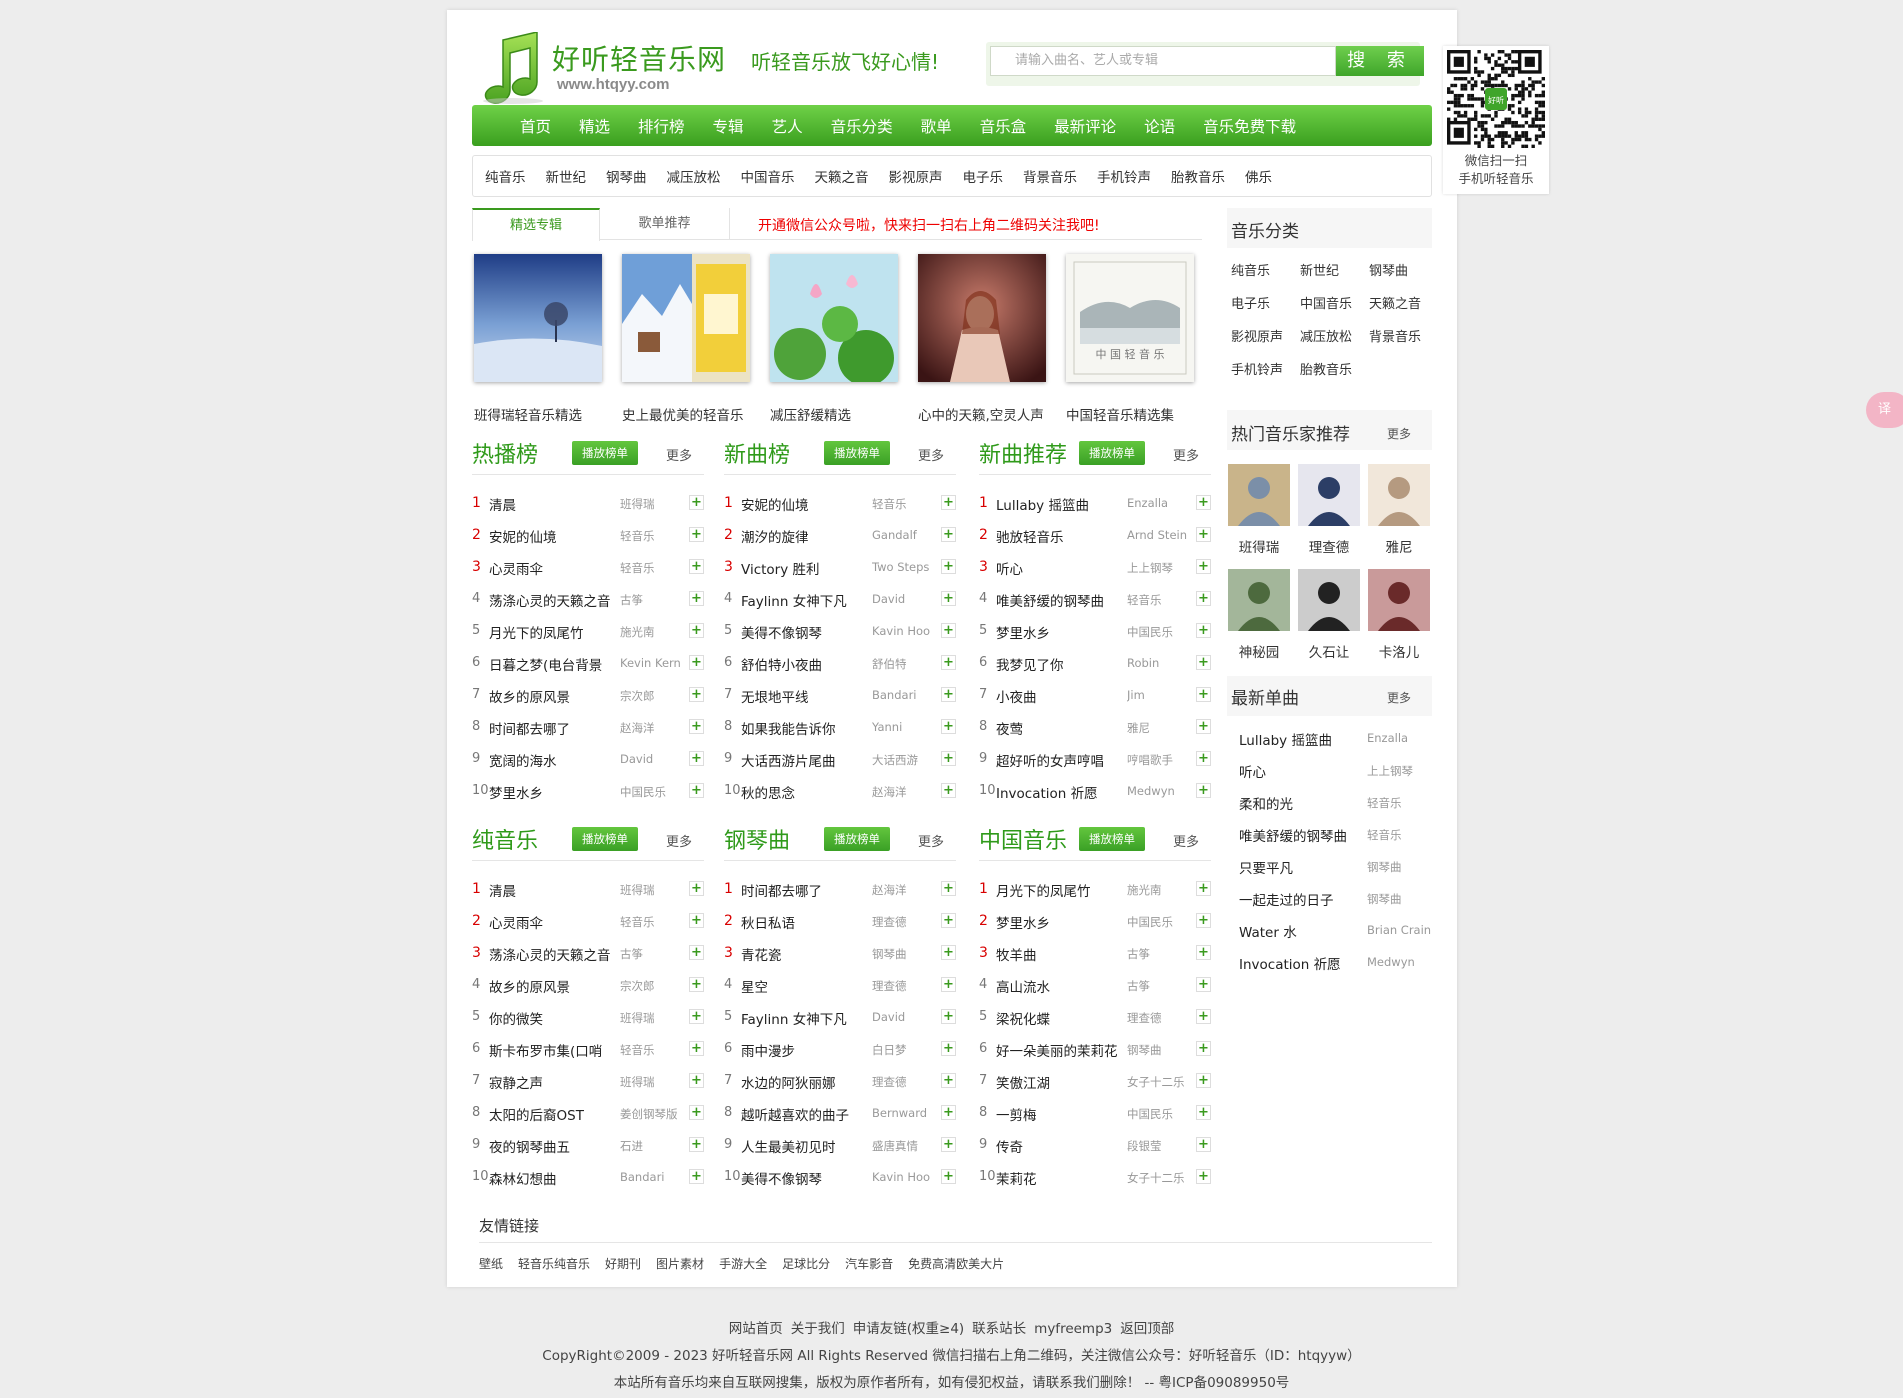  I want to click on musician-card: 理查德, so click(1329, 510).